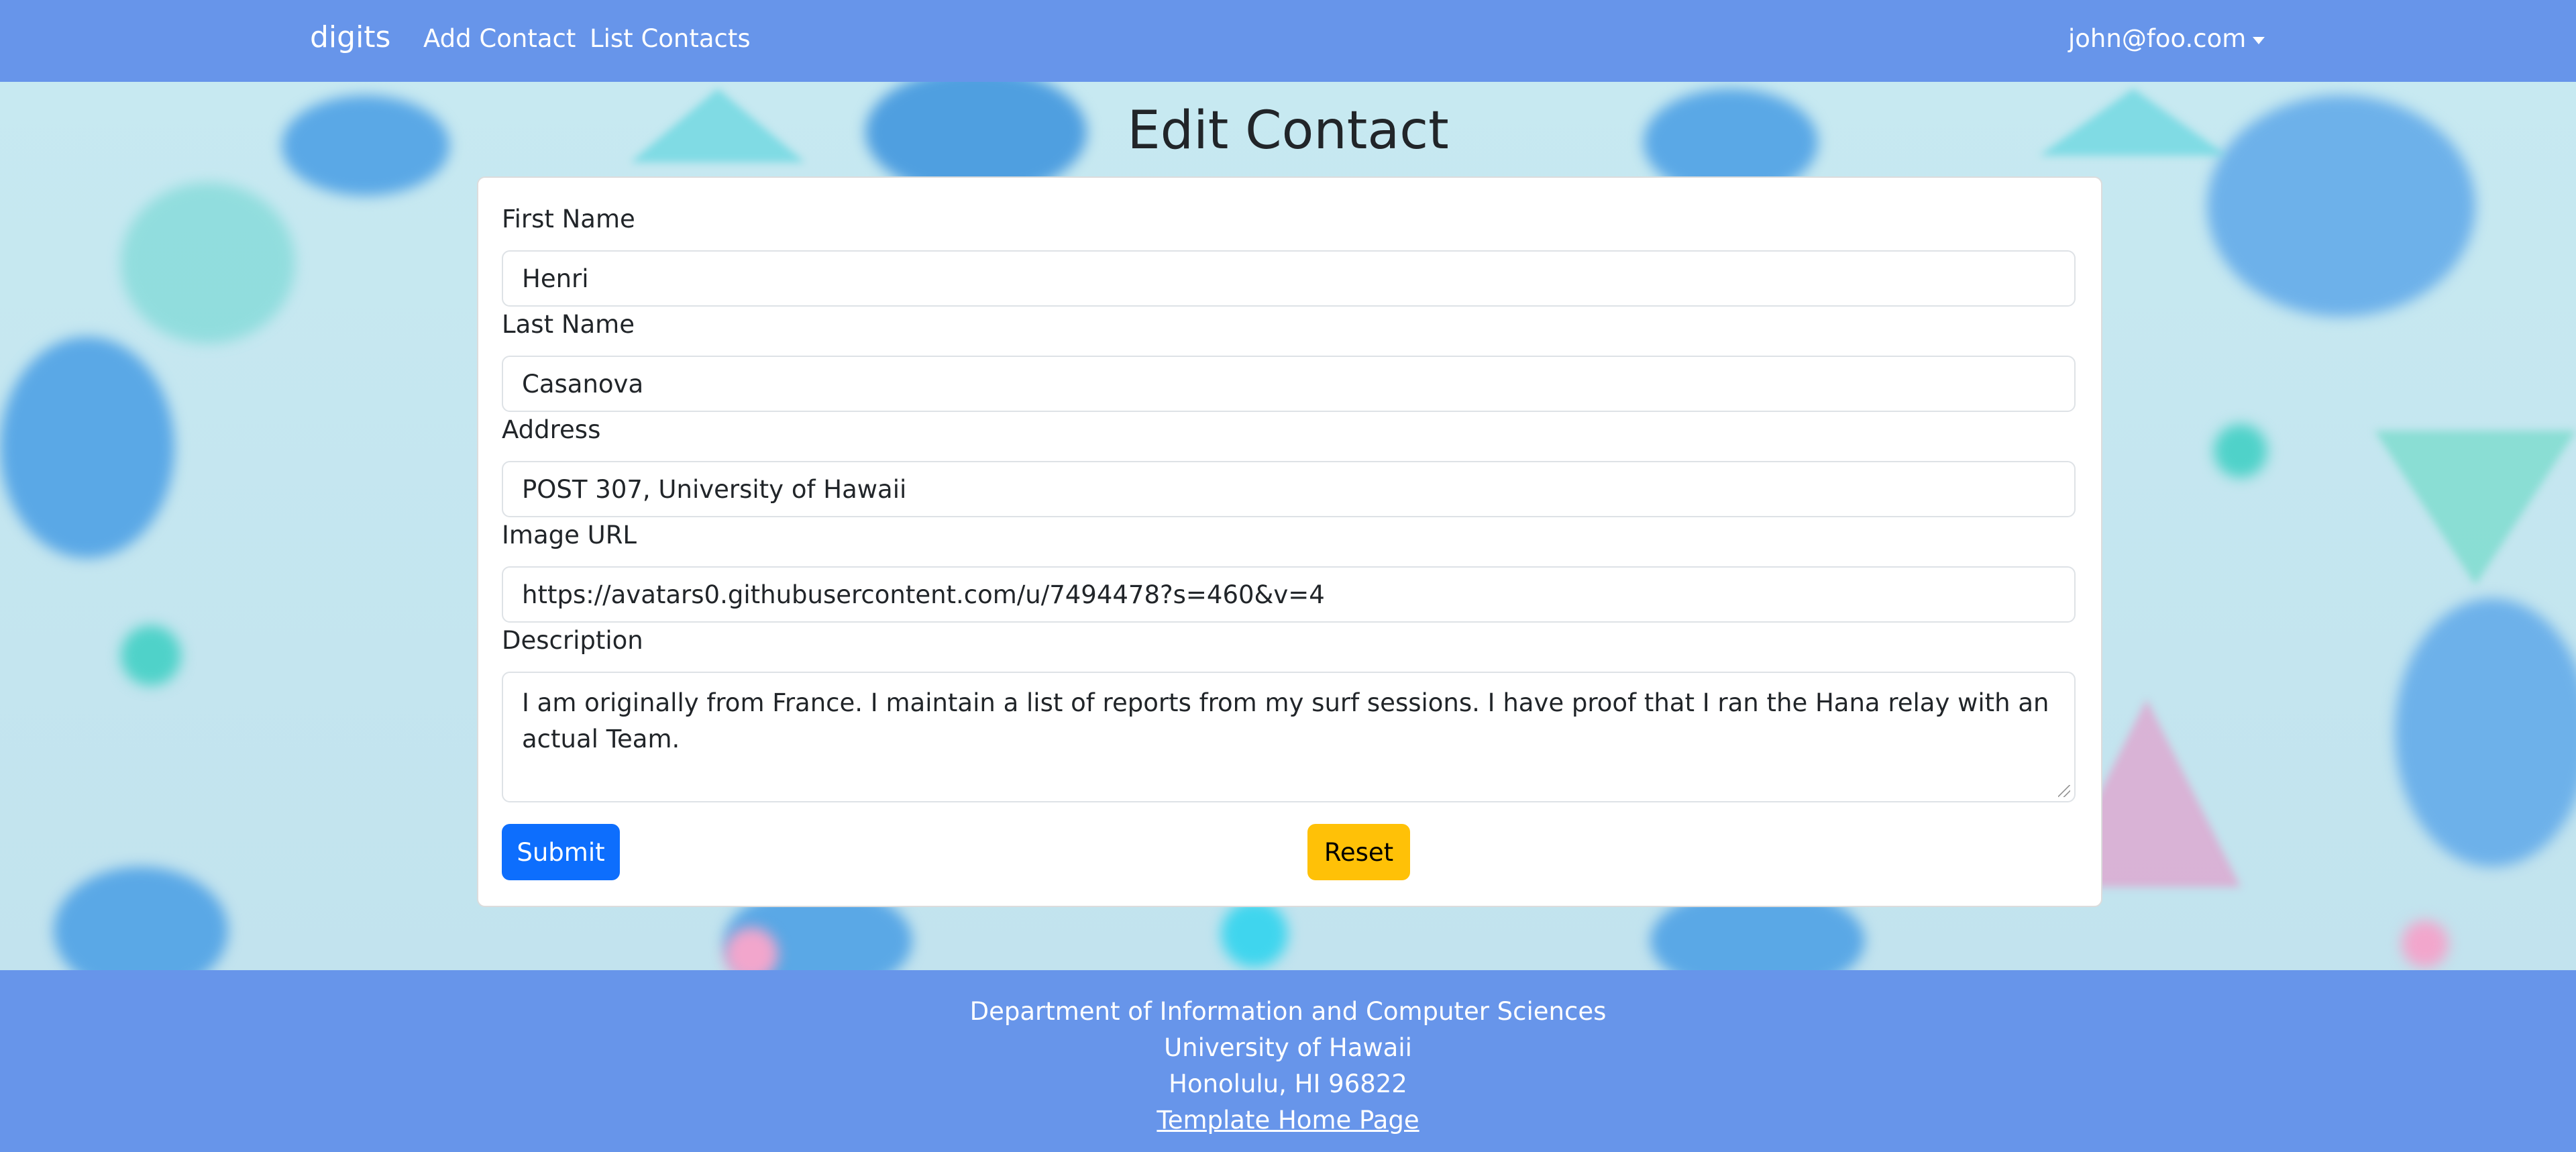  I want to click on reset-button: Reset, so click(1358, 852).